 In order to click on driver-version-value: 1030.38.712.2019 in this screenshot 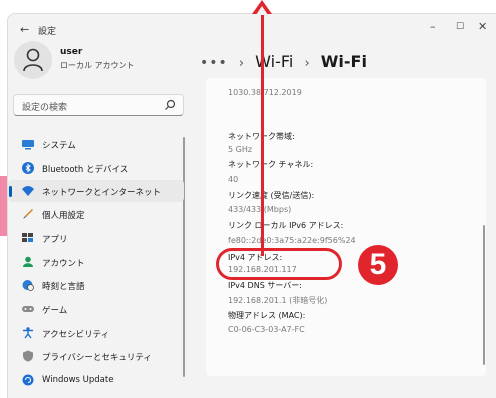, I will do `click(265, 92)`.